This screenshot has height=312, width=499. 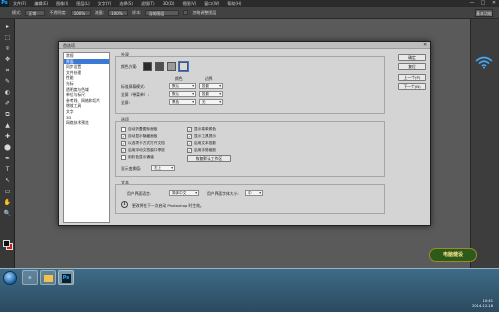 What do you see at coordinates (211, 86) in the screenshot?
I see `standard-screen-border-select: 投影` at bounding box center [211, 86].